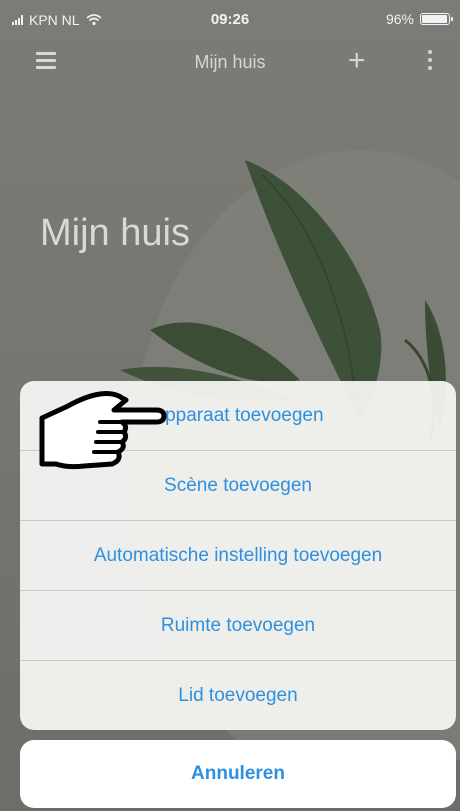 The height and width of the screenshot is (811, 460). I want to click on status-right: 96%, so click(419, 19).